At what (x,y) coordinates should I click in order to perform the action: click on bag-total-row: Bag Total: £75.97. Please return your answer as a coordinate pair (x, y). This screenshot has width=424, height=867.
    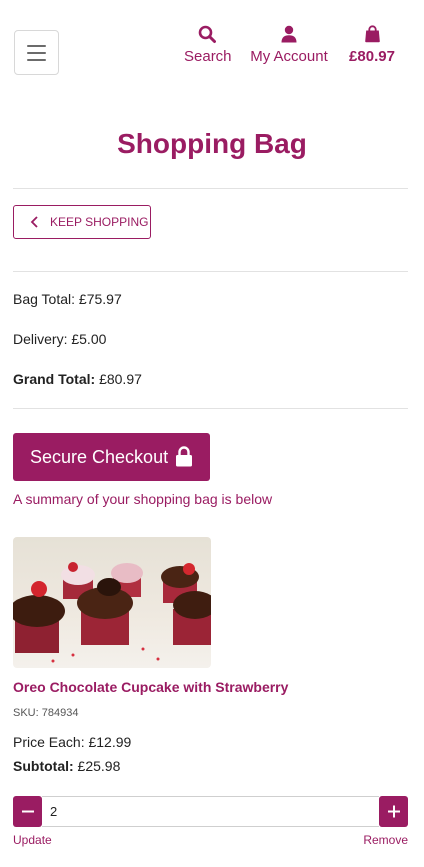
    Looking at the image, I should click on (67, 299).